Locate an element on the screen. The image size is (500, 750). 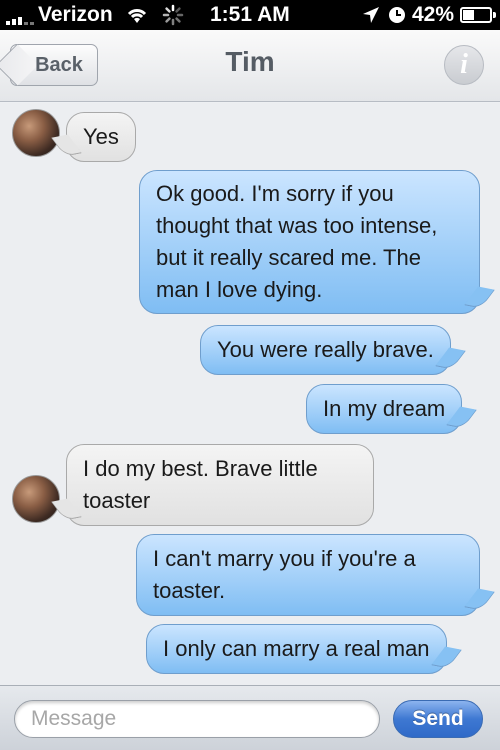
message-composer: Send is located at coordinates (250, 717).